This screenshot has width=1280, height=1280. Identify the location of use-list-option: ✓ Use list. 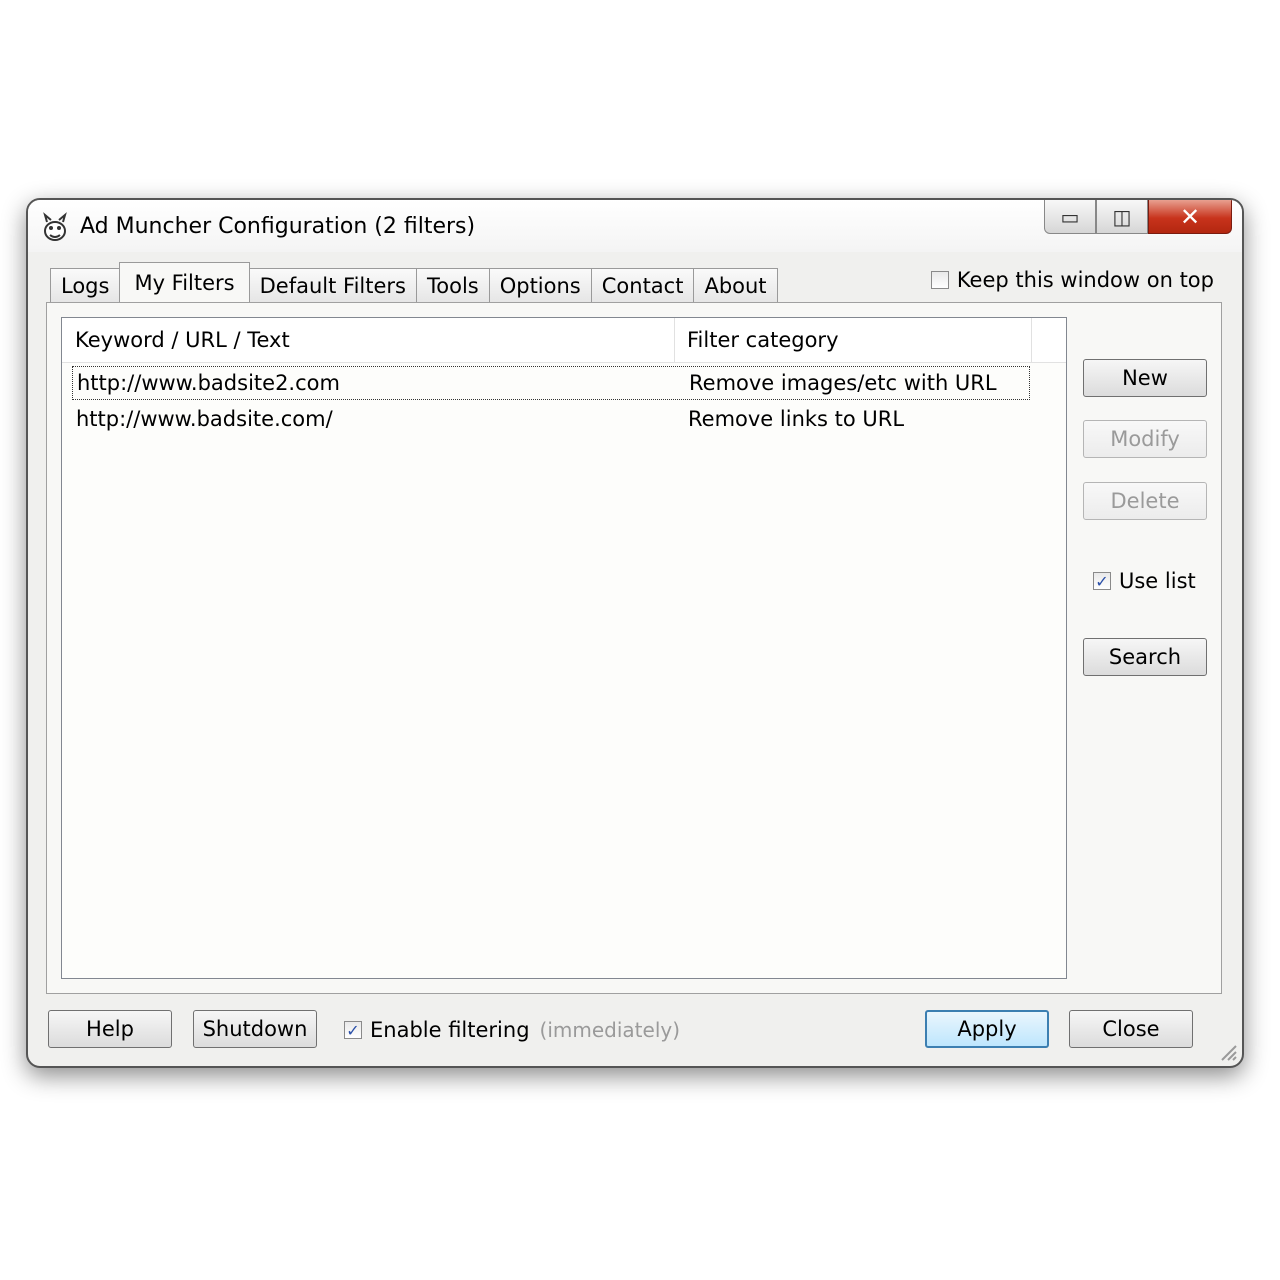
(1144, 581).